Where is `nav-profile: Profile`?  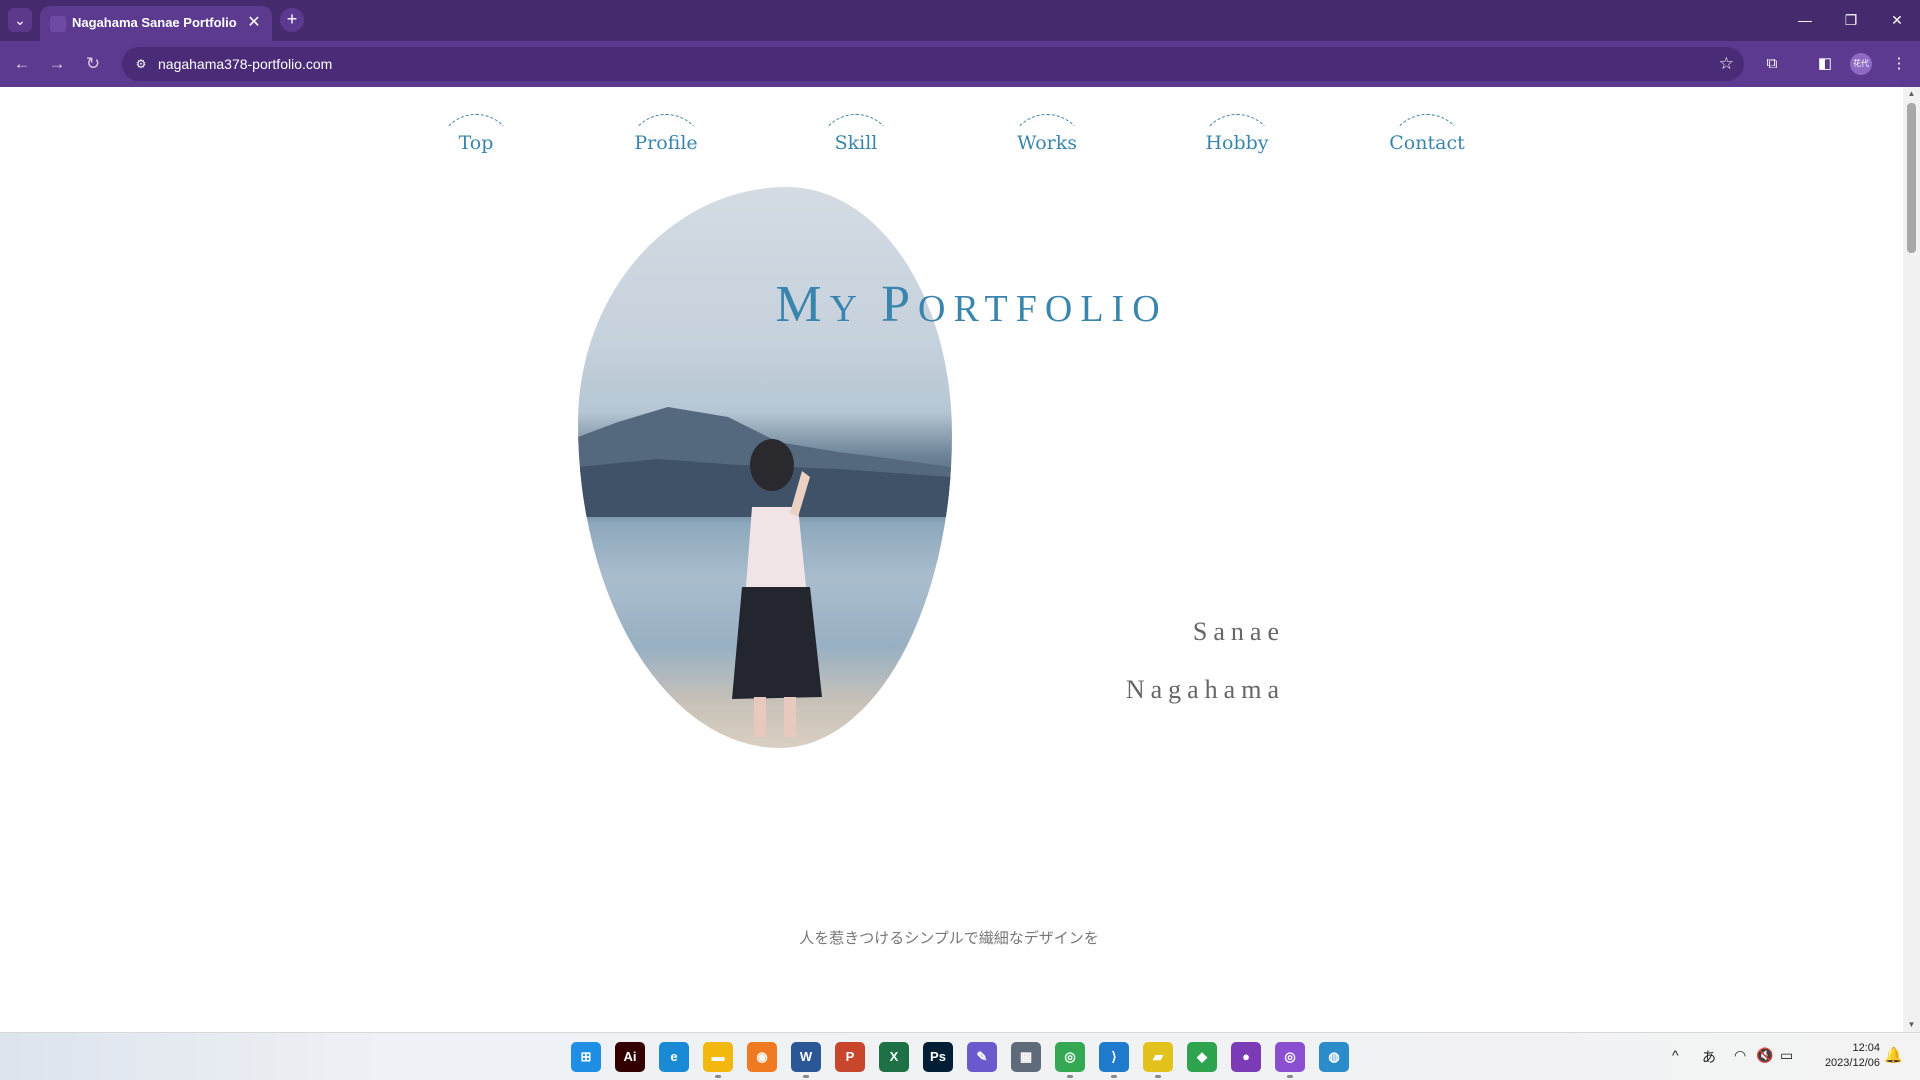
nav-profile: Profile is located at coordinates (666, 142).